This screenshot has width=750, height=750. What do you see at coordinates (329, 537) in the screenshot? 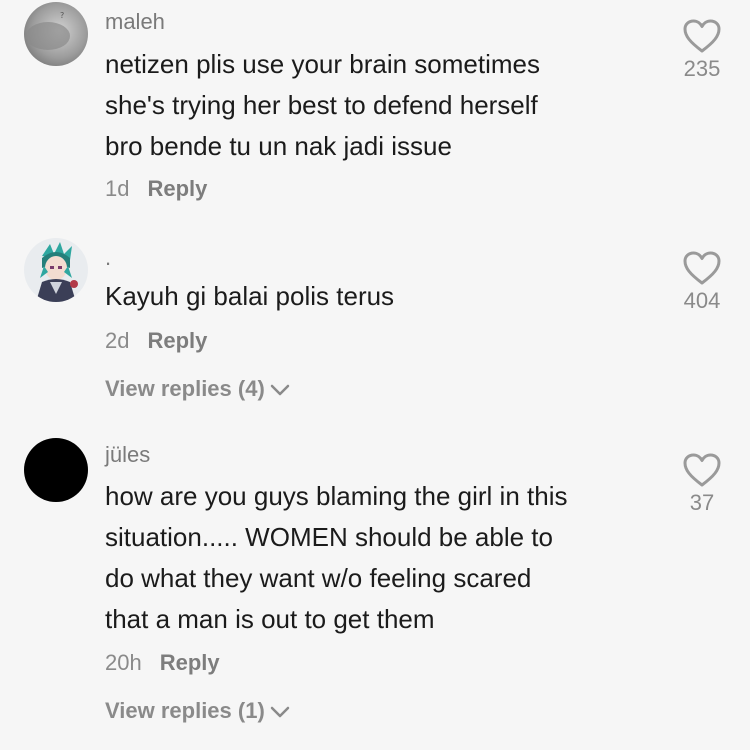
I see `comment-line: situation..... WOMEN should be able to` at bounding box center [329, 537].